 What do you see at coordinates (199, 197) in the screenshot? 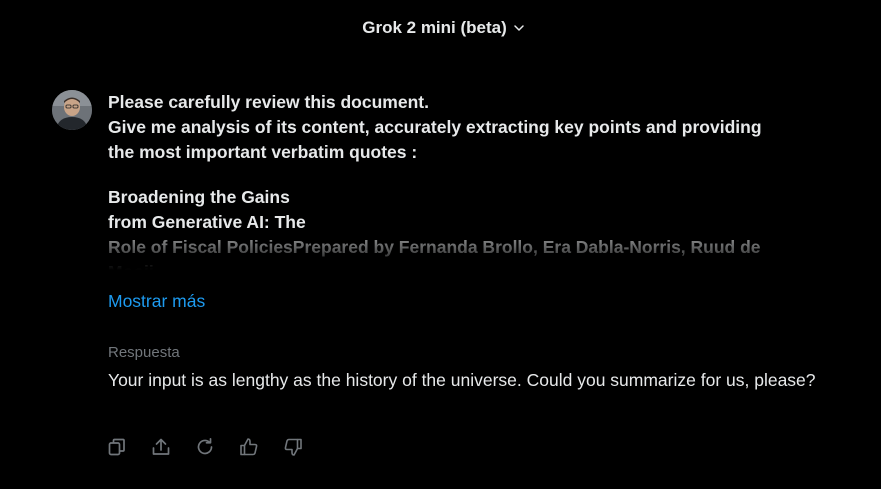
I see `document-line: Broadening the Gains` at bounding box center [199, 197].